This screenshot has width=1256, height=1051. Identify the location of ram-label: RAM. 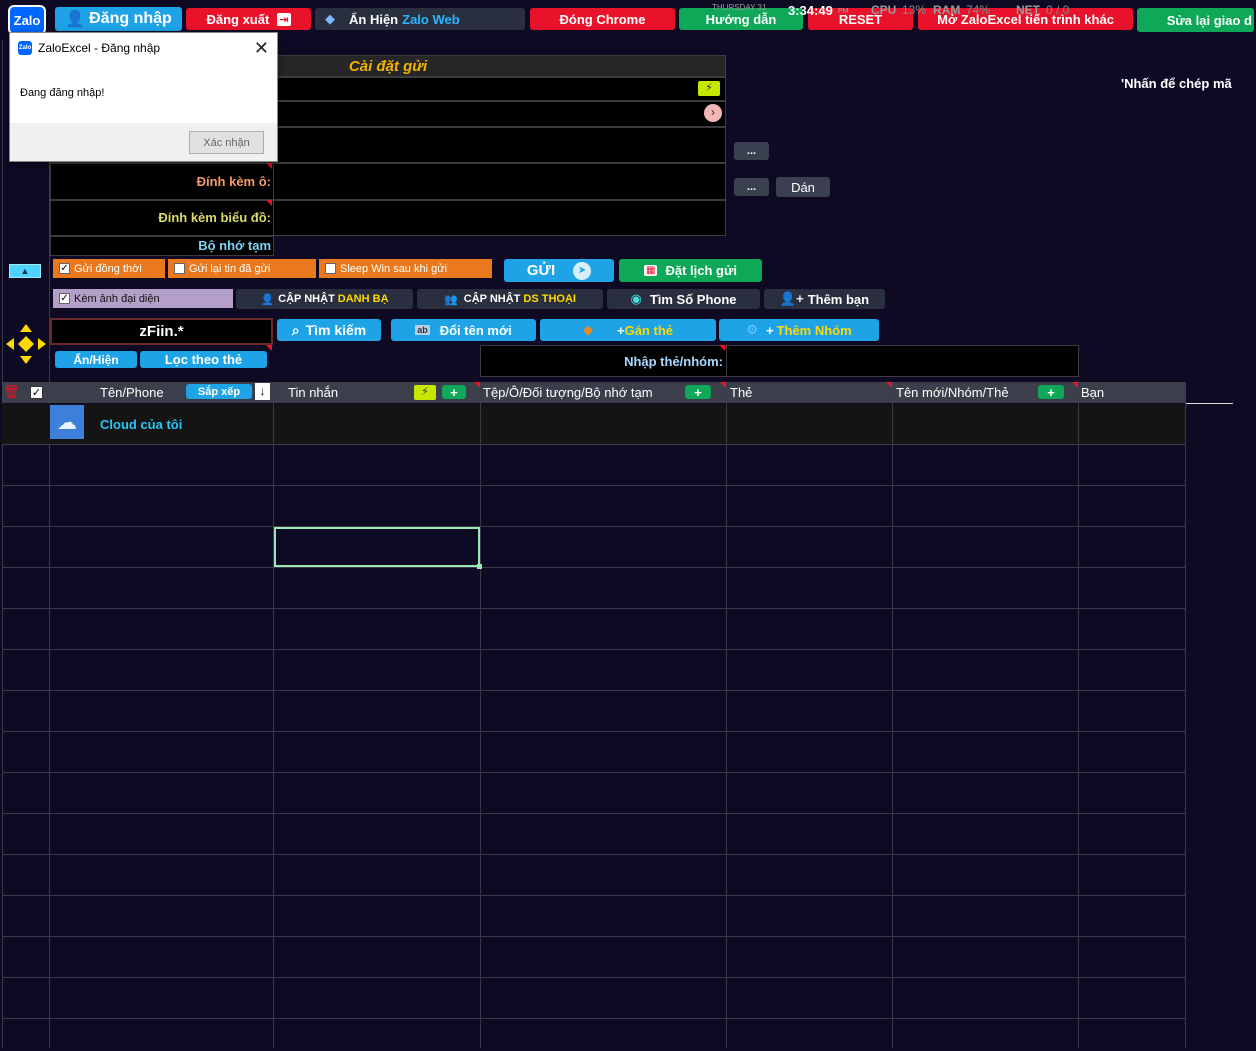
(947, 10).